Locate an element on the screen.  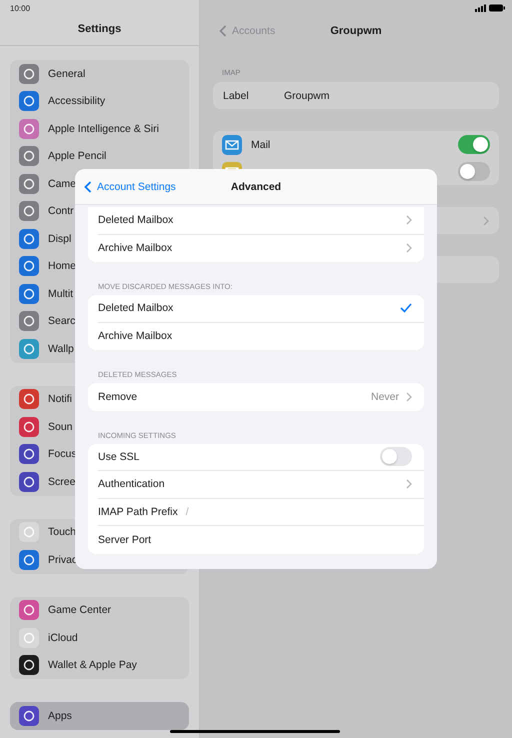
row-label: Label is located at coordinates (236, 96).